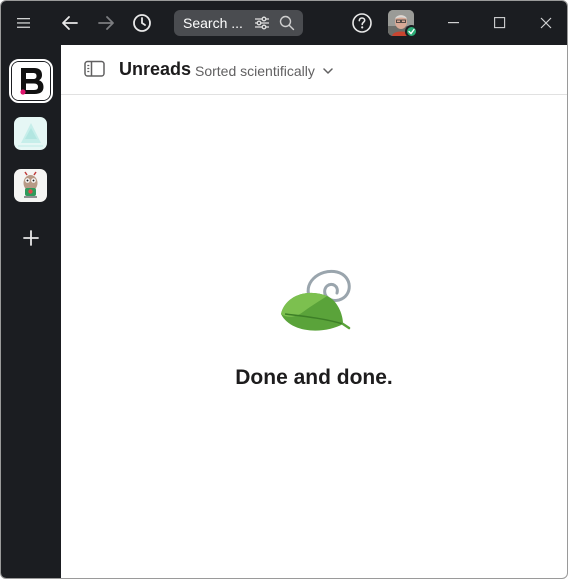 This screenshot has width=568, height=579. I want to click on menu-button, so click(24, 23).